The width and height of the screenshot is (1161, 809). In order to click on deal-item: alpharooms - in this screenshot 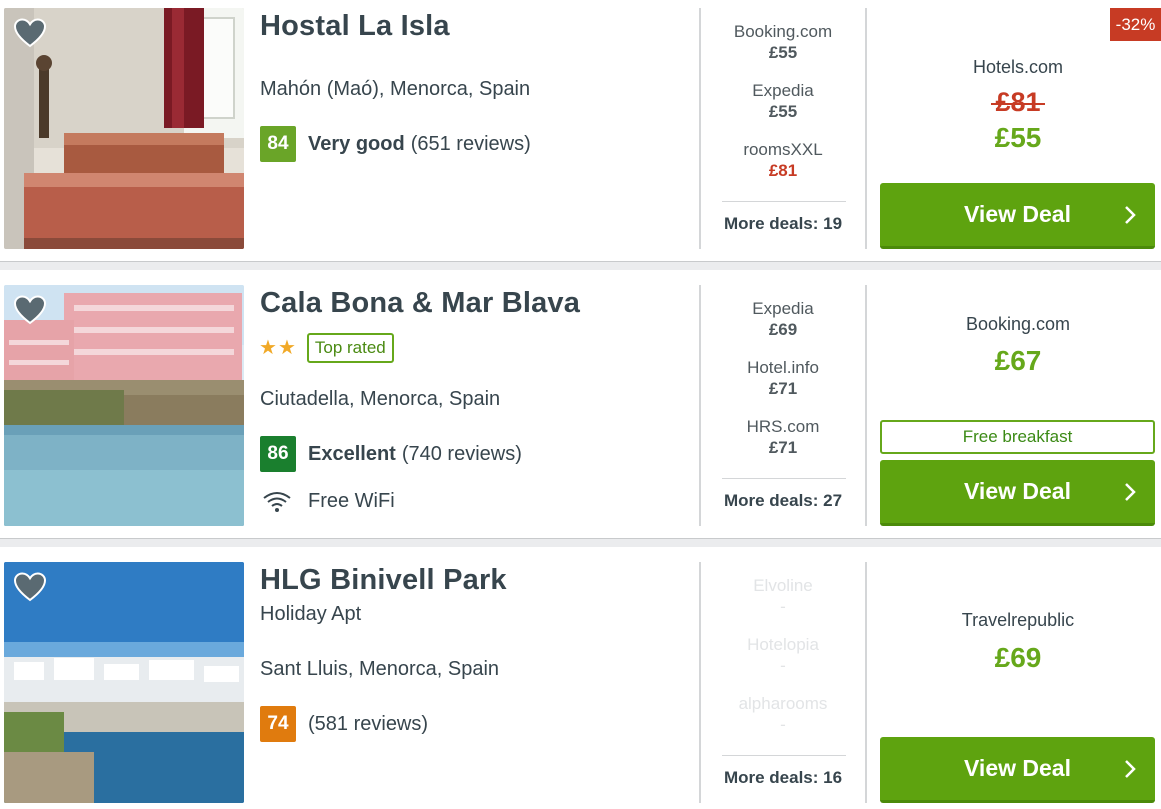, I will do `click(783, 715)`.